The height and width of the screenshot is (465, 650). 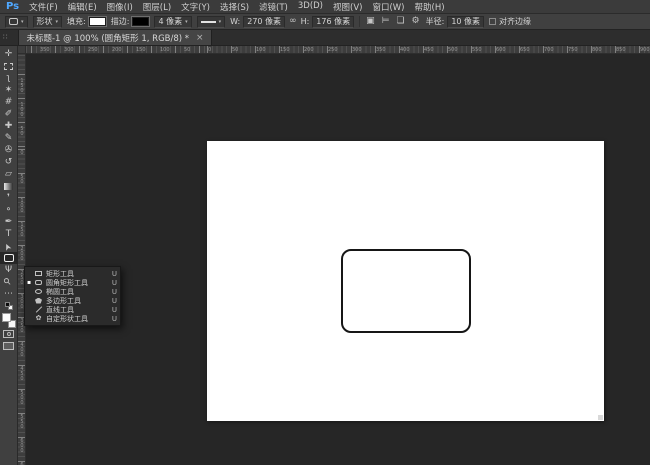 I want to click on shape-height-value: 176 像素, so click(x=333, y=21).